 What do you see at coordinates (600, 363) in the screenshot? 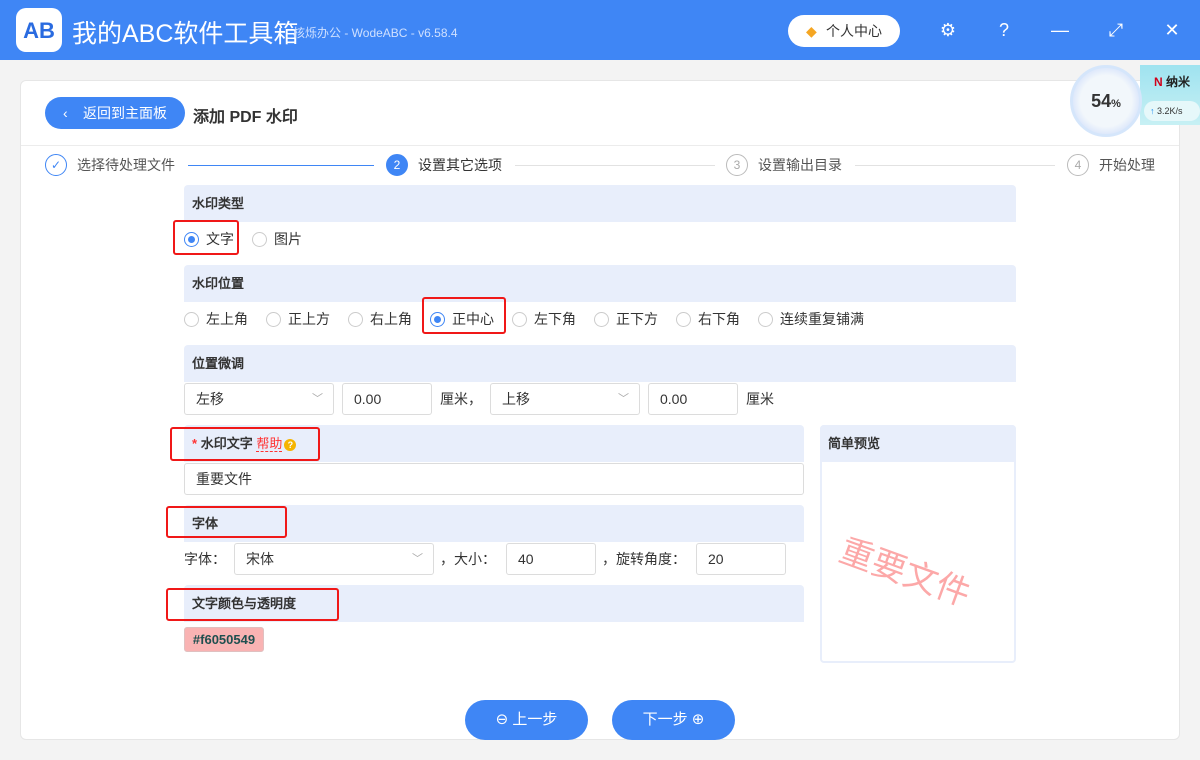
I see `position-adjust-header: 位置微调` at bounding box center [600, 363].